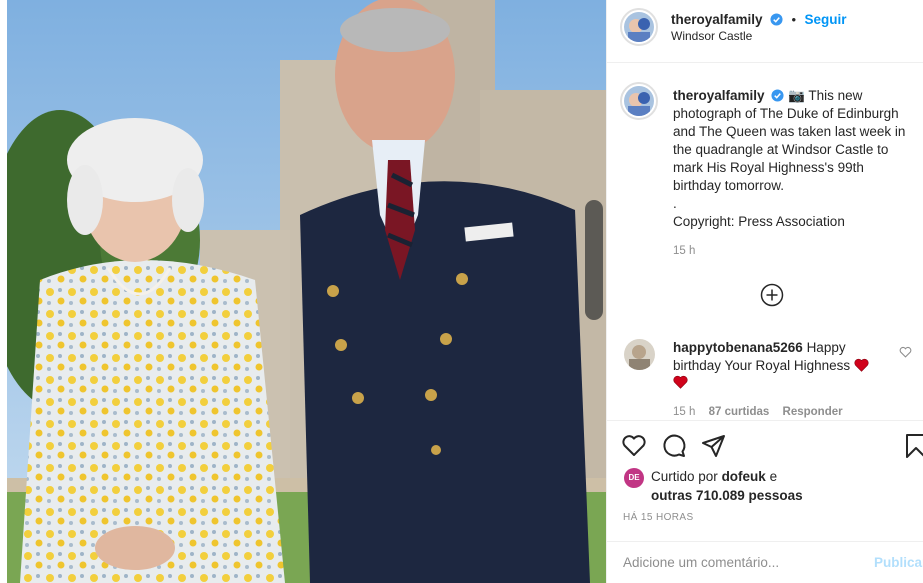 This screenshot has height=583, width=923. Describe the element at coordinates (684, 476) in the screenshot. I see `liked-by-prefix: Curtido por` at that location.